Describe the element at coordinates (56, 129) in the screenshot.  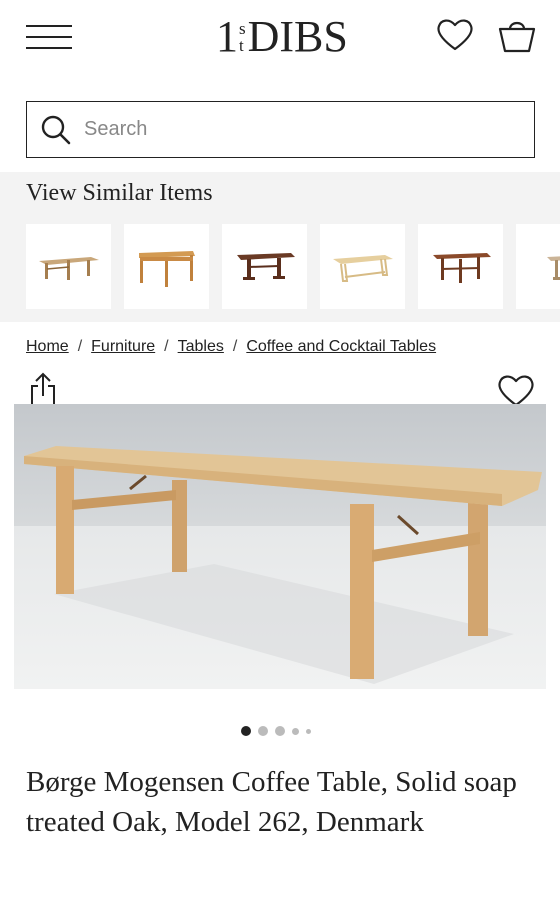
I see `search-icon` at that location.